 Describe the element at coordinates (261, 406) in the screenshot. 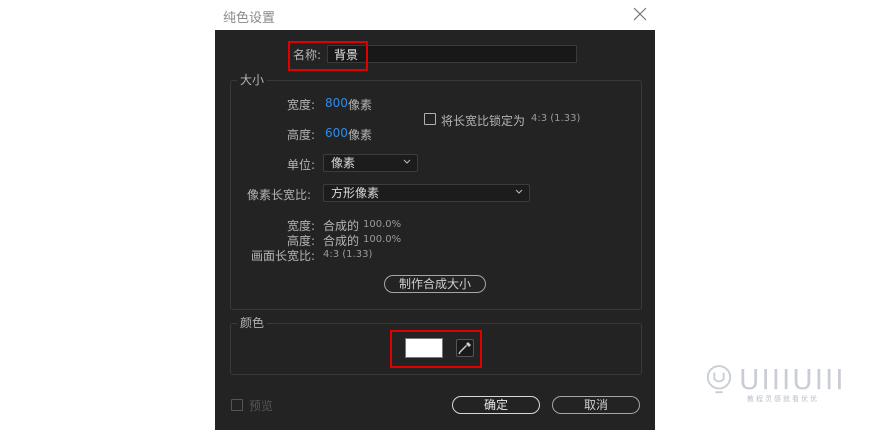

I see `preview-label: 预览` at that location.